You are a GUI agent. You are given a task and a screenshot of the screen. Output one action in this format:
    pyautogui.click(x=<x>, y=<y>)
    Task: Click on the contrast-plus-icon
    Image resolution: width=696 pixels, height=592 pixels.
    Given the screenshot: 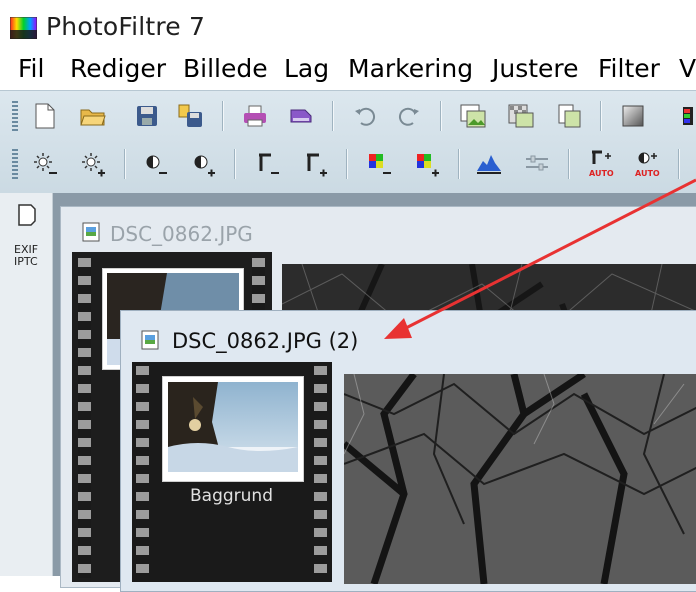 What is the action you would take?
    pyautogui.click(x=203, y=164)
    